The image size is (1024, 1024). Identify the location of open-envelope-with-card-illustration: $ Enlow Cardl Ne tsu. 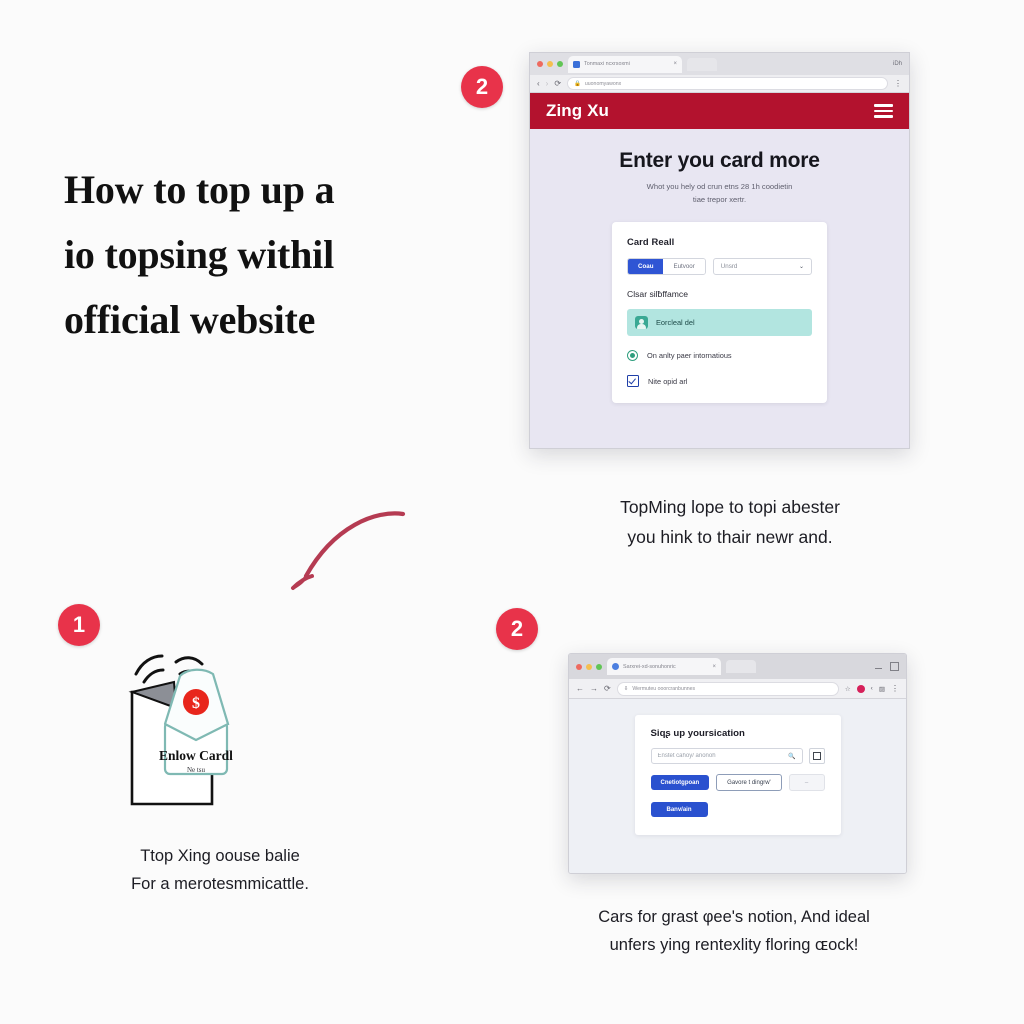
(213, 731).